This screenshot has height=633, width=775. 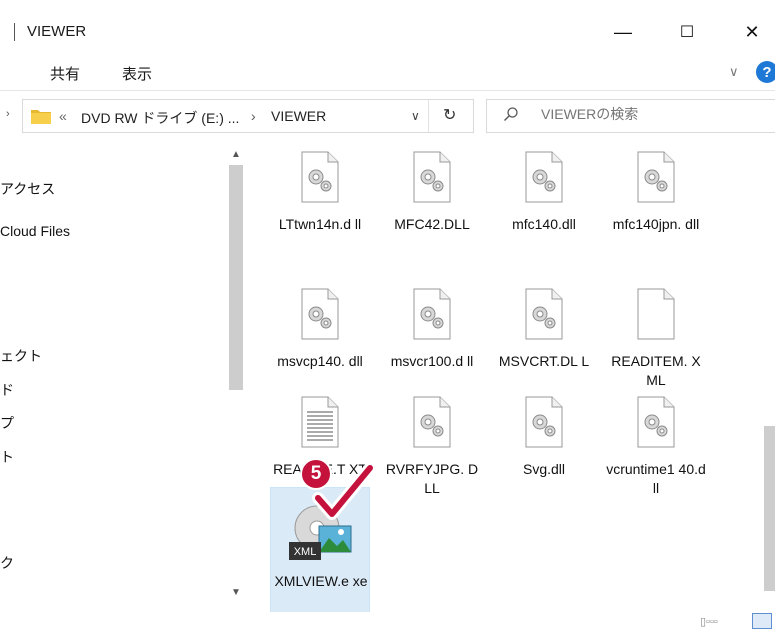 I want to click on ribbon-expand-icon: ∨, so click(x=734, y=72).